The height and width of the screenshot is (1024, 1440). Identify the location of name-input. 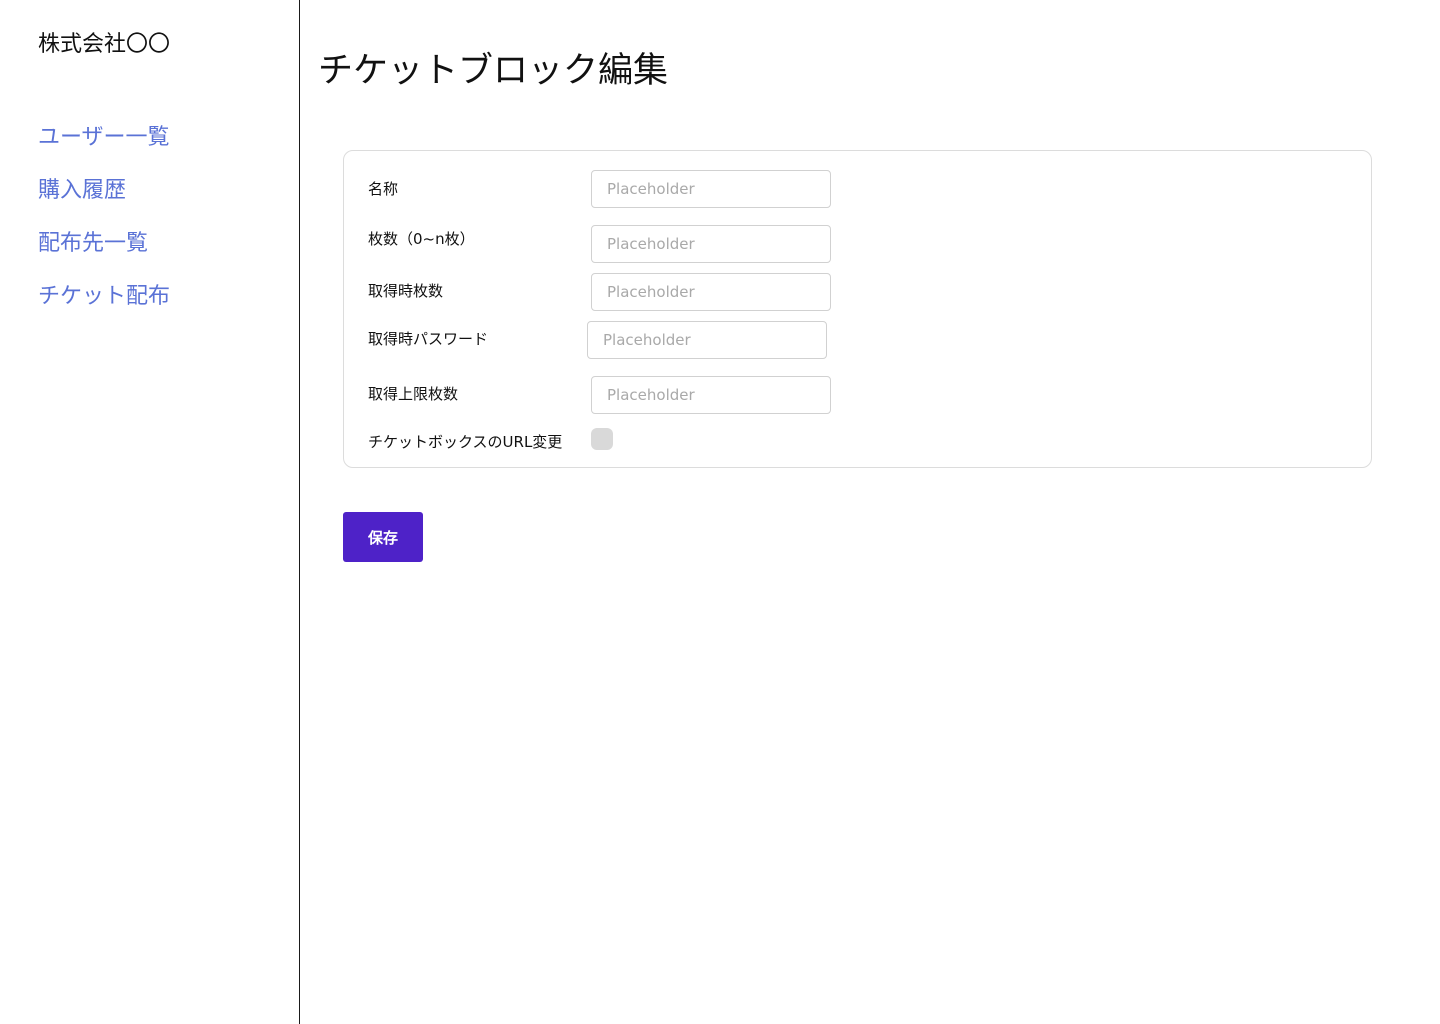
(711, 189).